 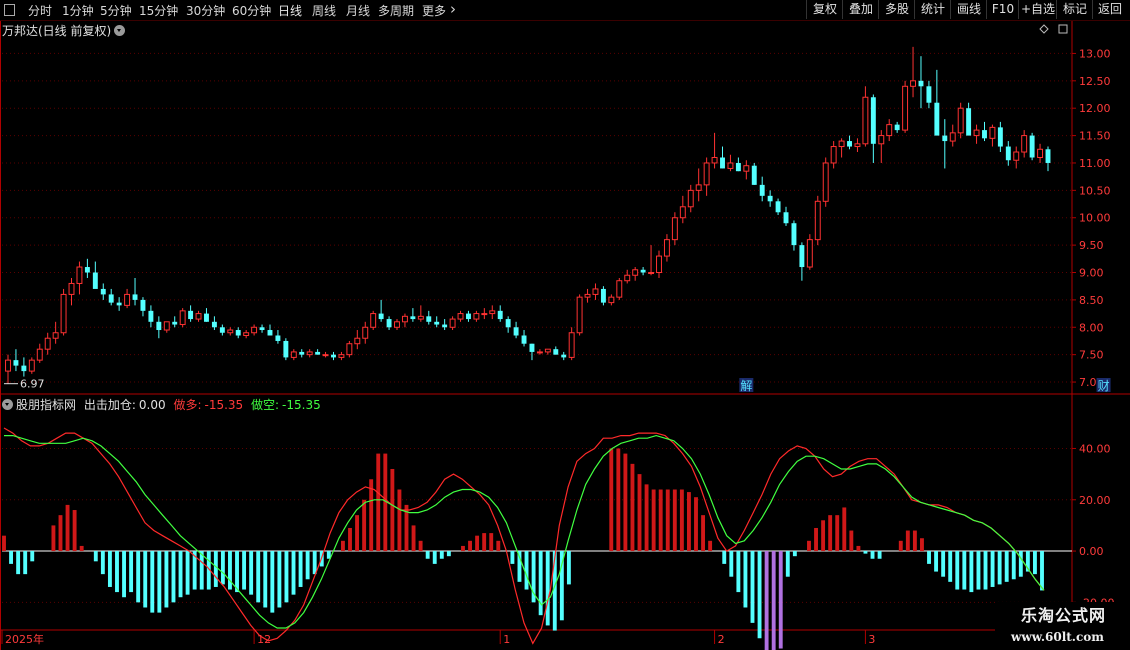 I want to click on stock-title: 万邦达(日线 前复权), so click(x=64, y=30).